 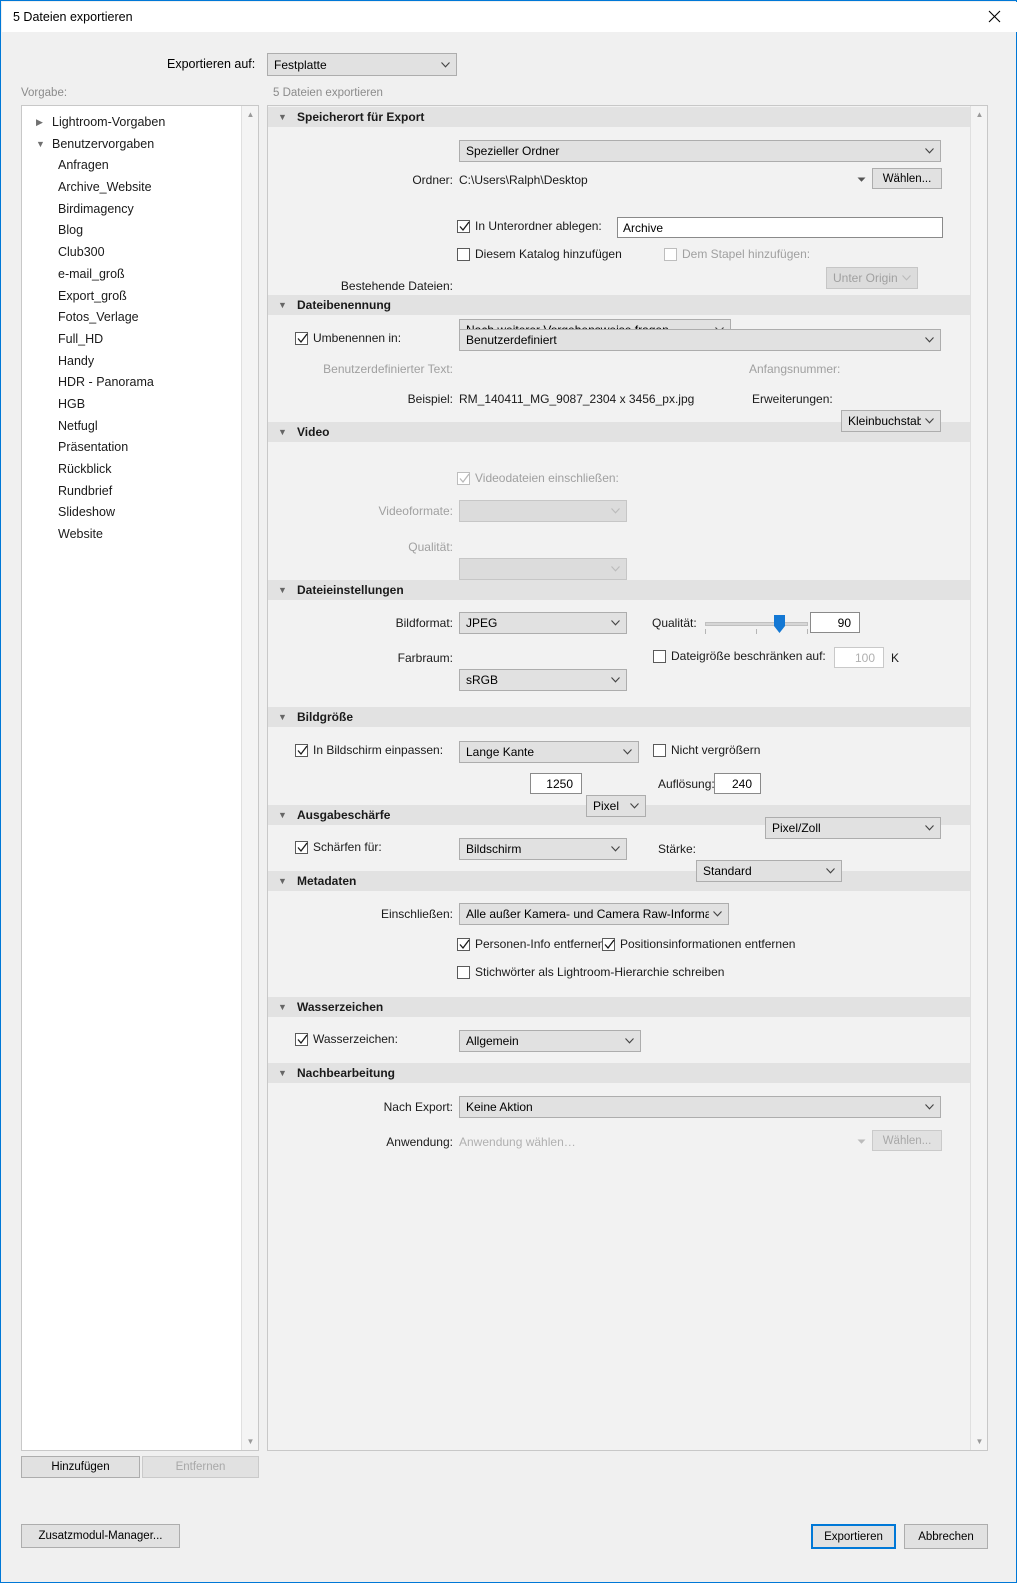 What do you see at coordinates (619, 1072) in the screenshot?
I see `section-header-postprocess: ▼ Nachbearbeitung` at bounding box center [619, 1072].